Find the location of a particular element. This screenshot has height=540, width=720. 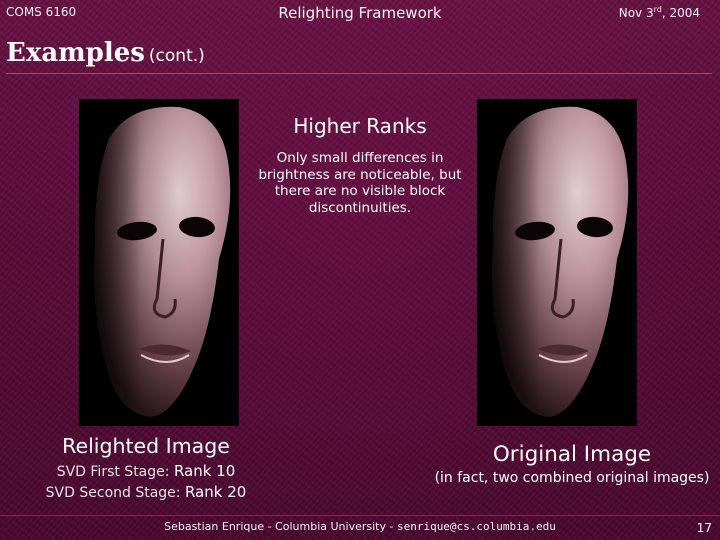

title-divider is located at coordinates (359, 73).